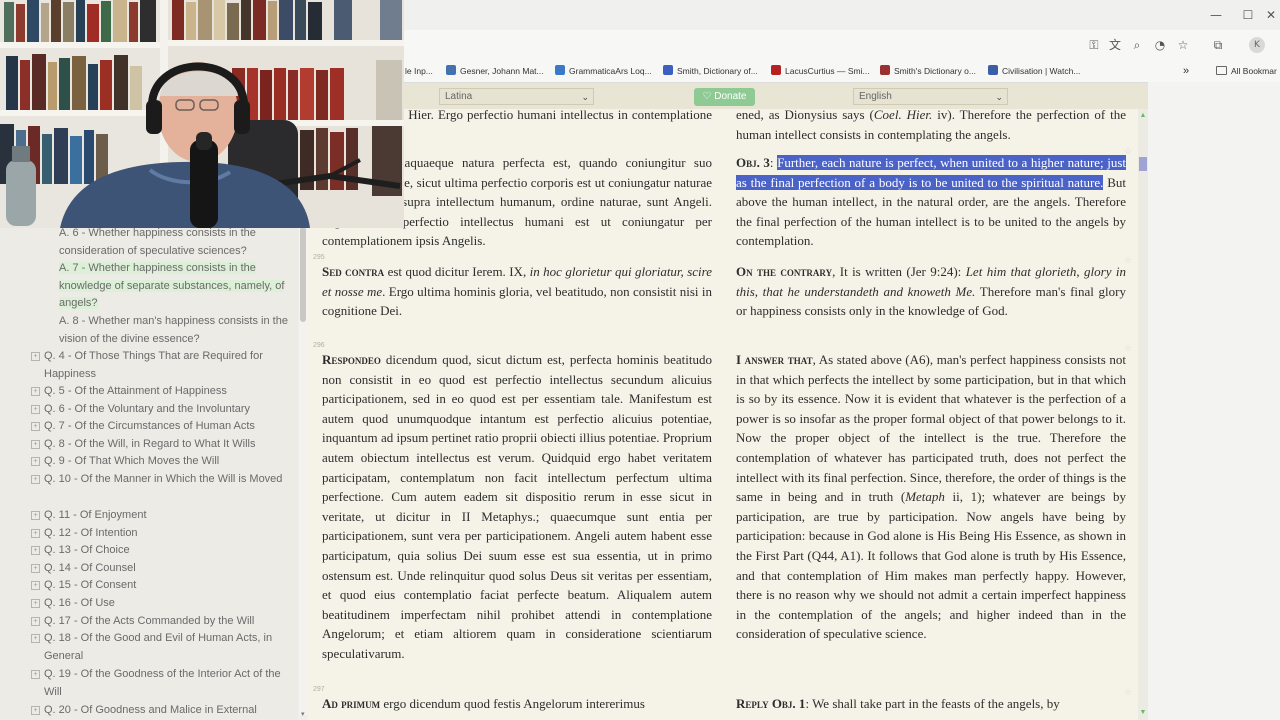 This screenshot has width=1280, height=720. I want to click on paragraph-number: 295, so click(319, 257).